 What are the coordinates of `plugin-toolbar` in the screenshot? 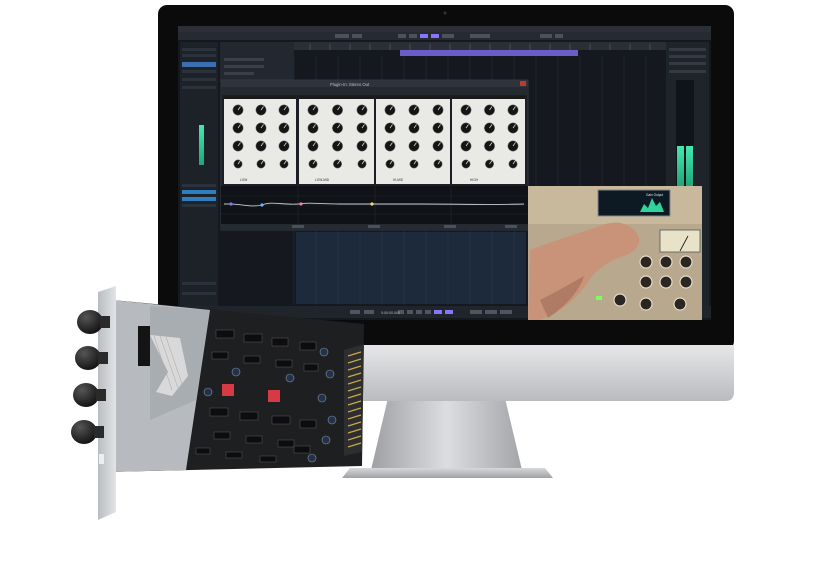 It's located at (374, 91).